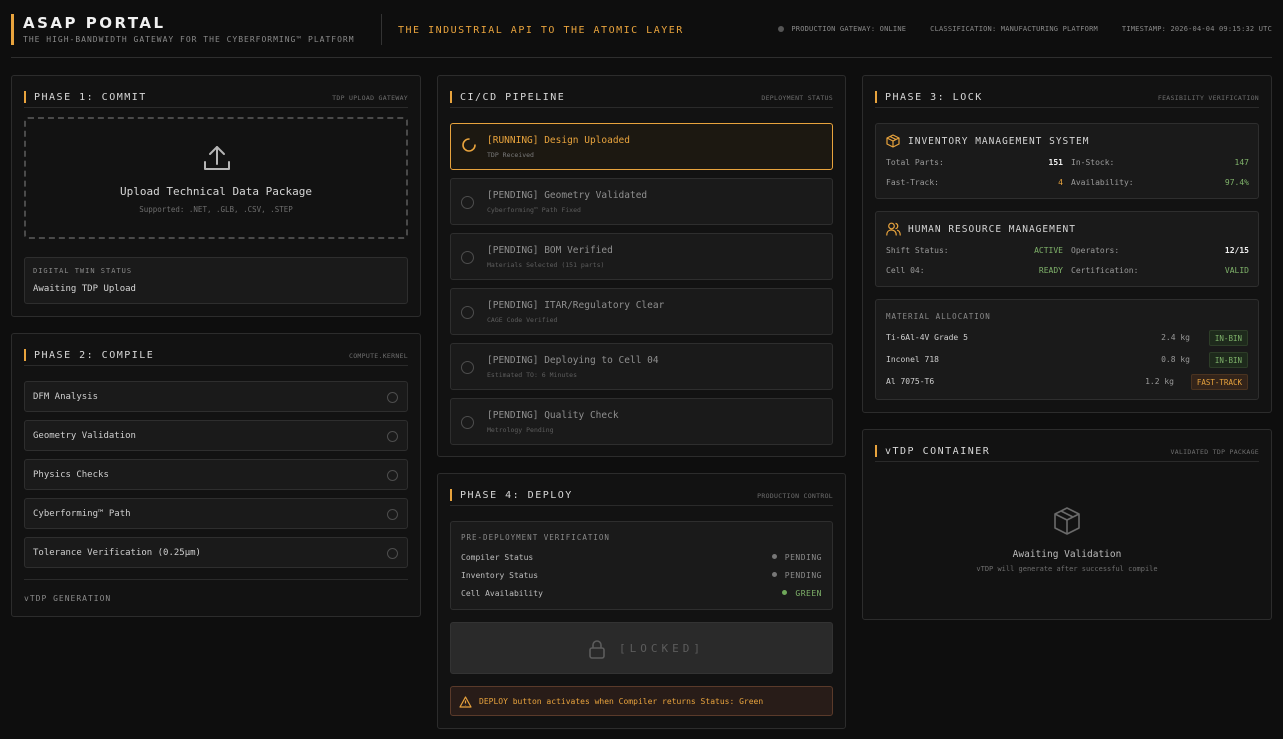 Image resolution: width=1283 pixels, height=739 pixels. What do you see at coordinates (934, 97) in the screenshot?
I see `phase3-title: PHASE 3: LOCK` at bounding box center [934, 97].